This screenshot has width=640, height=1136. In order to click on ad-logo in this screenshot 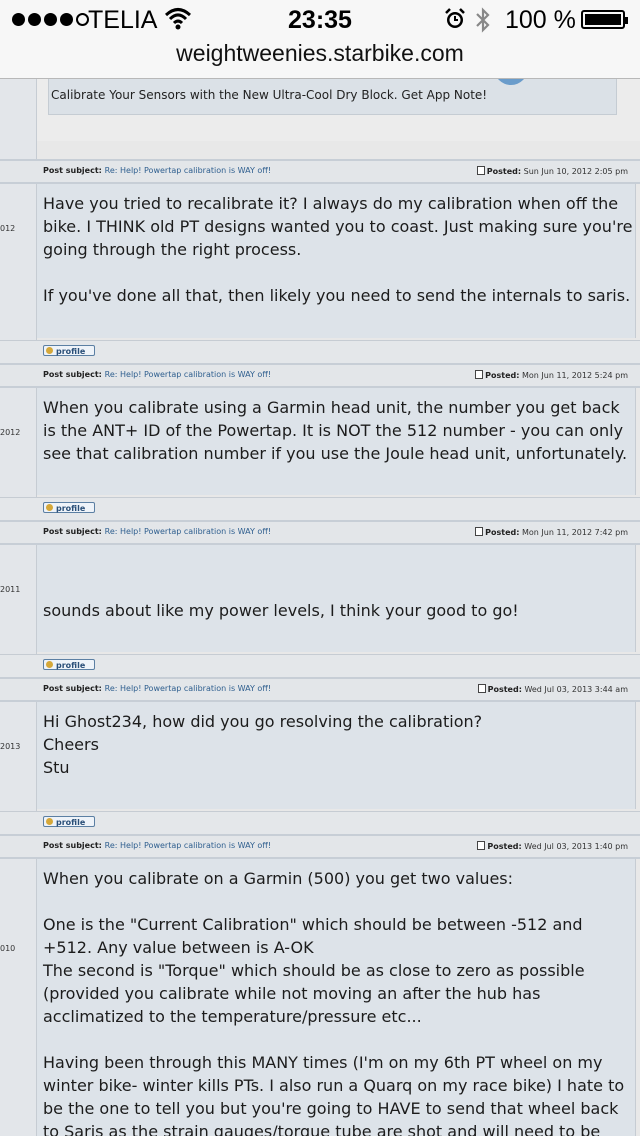, I will do `click(511, 82)`.